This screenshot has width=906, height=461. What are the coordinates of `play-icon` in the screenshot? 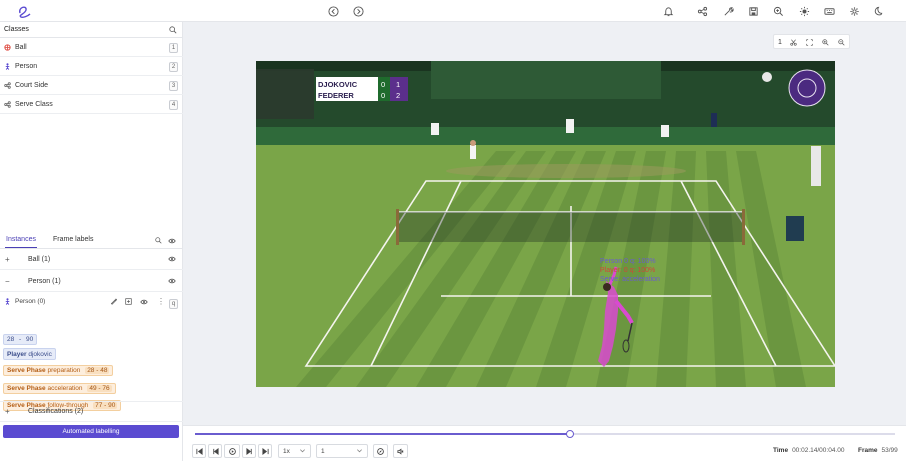 It's located at (232, 451).